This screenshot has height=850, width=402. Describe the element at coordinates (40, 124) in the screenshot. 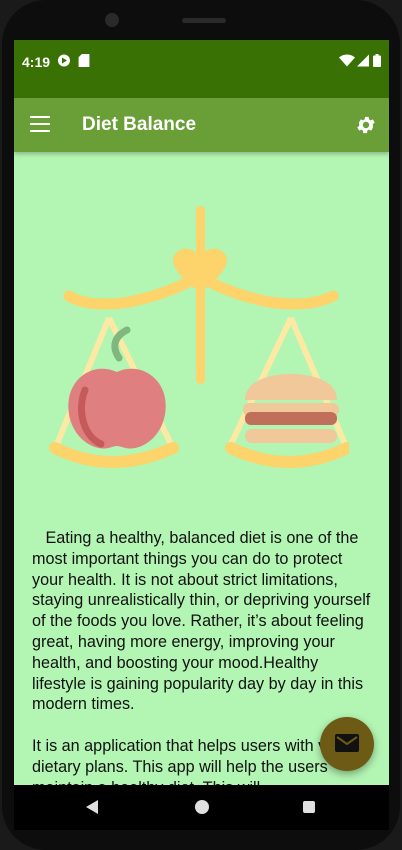

I see `menu-icon` at that location.